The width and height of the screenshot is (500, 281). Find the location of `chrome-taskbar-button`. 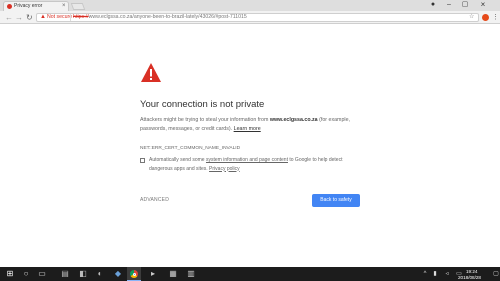

chrome-taskbar-button is located at coordinates (134, 274).